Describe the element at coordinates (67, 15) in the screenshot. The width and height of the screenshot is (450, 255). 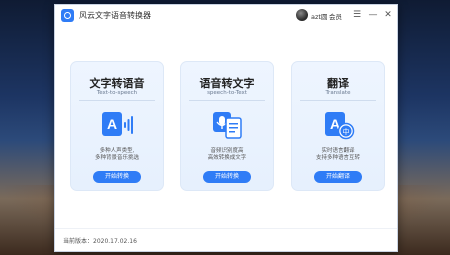
I see `app-logo-icon` at that location.